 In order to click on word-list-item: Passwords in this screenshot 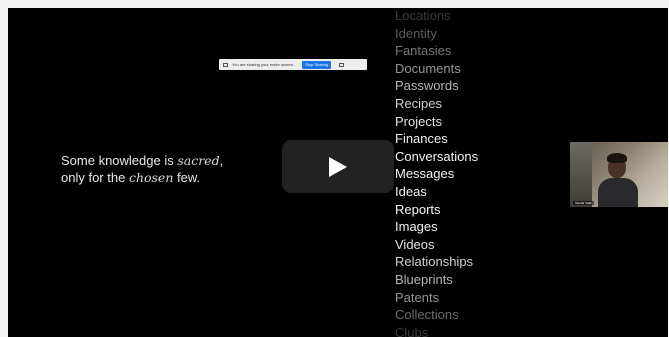, I will do `click(427, 86)`.